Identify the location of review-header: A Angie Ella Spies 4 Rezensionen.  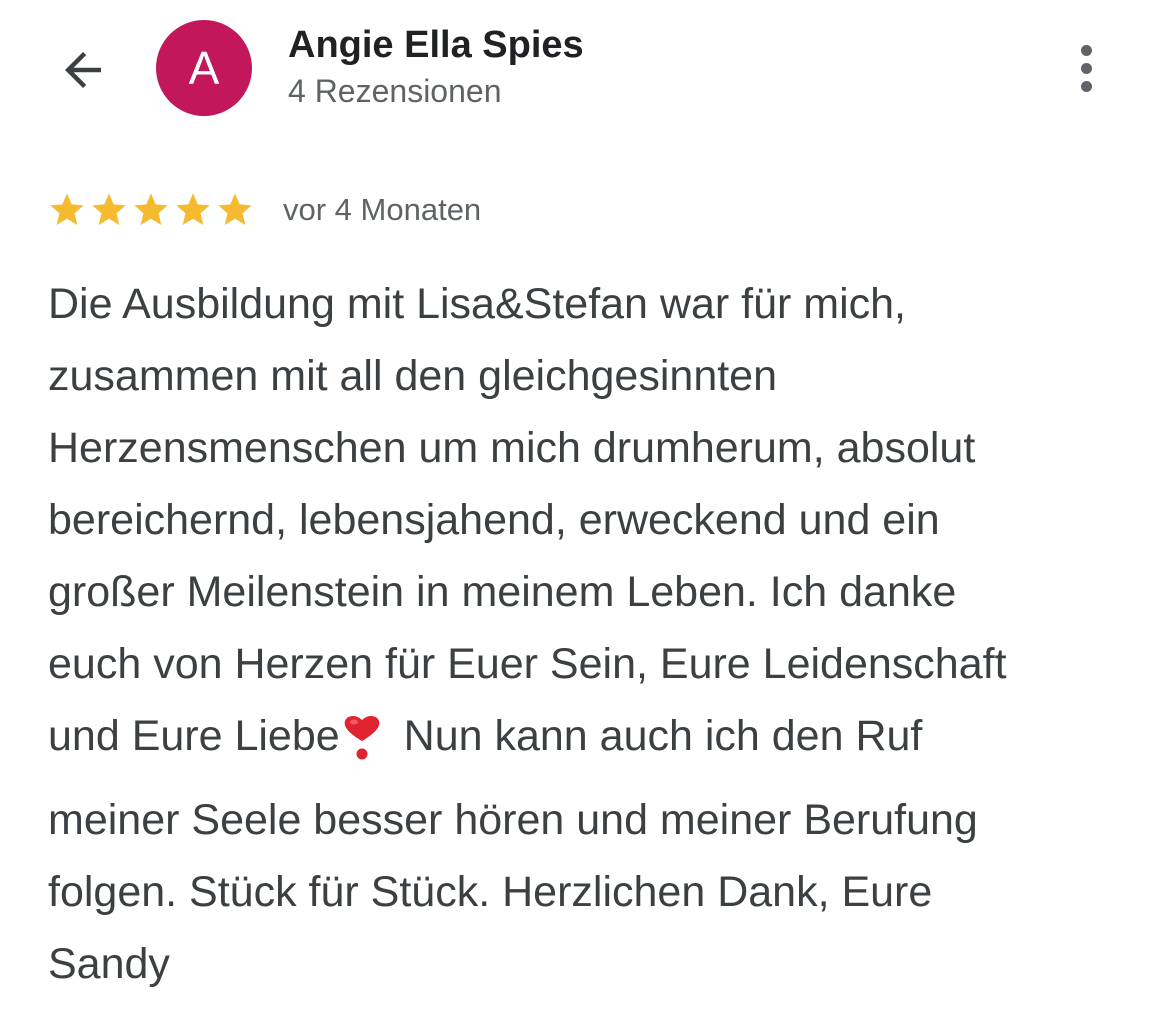
(585, 70).